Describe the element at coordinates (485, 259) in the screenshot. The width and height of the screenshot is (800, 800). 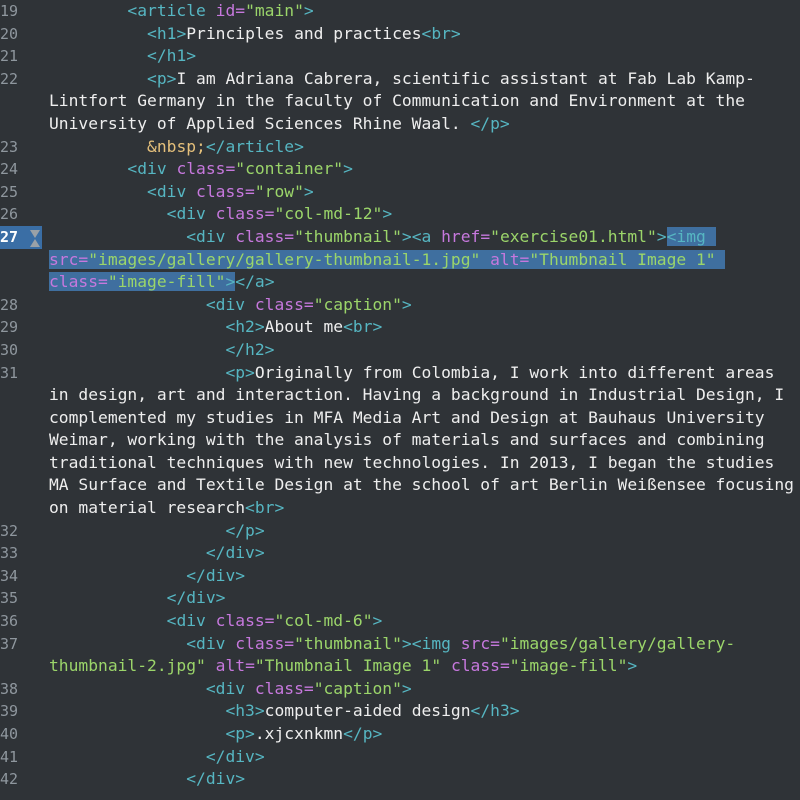
I see `code-token-txt` at that location.